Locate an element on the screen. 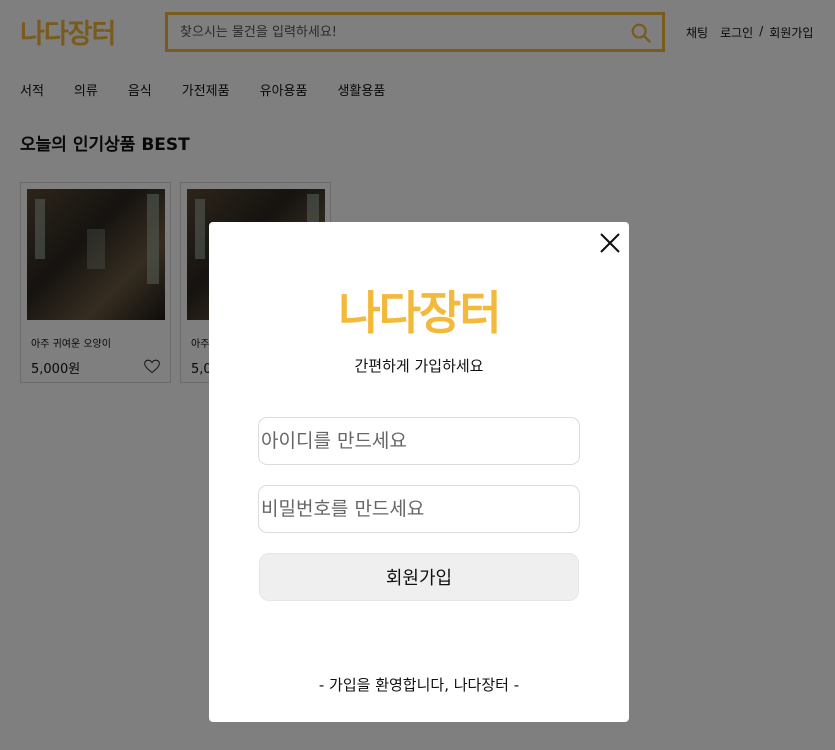 Image resolution: width=835 pixels, height=750 pixels. password-field is located at coordinates (419, 509).